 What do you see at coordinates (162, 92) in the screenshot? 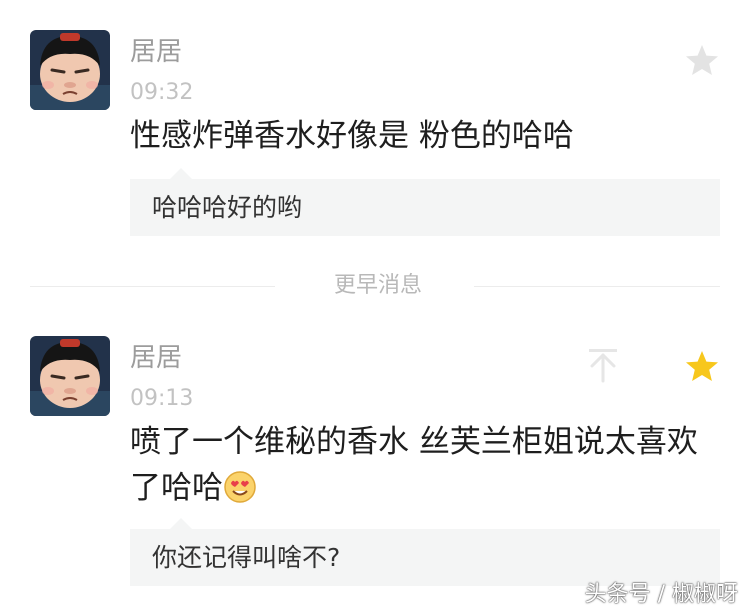
I see `timestamp: 09:32` at bounding box center [162, 92].